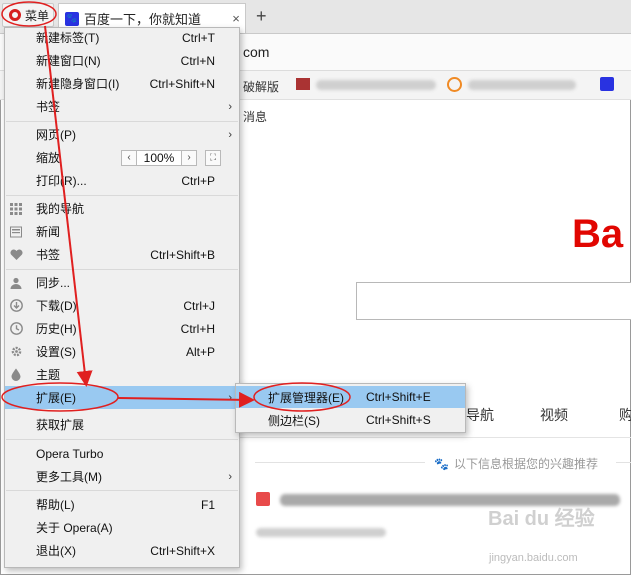  Describe the element at coordinates (122, 134) in the screenshot. I see `menu-item-page: 网页(P) ›` at that location.